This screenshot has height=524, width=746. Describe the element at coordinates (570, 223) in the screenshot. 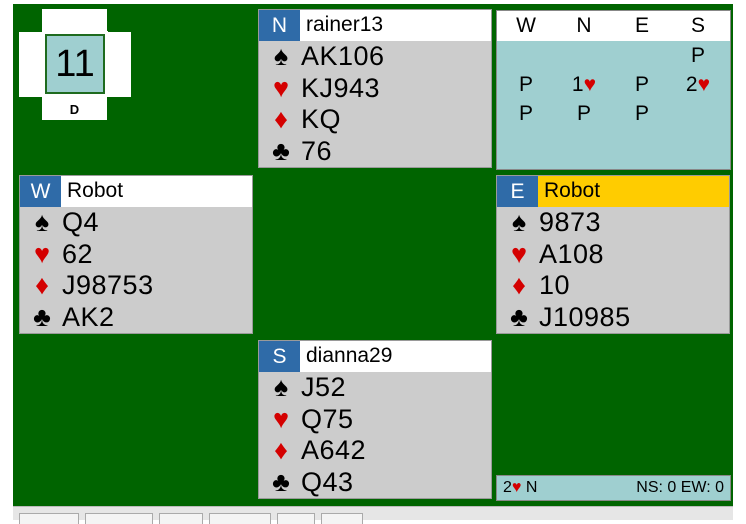

I see `cards-spades: 9873` at that location.